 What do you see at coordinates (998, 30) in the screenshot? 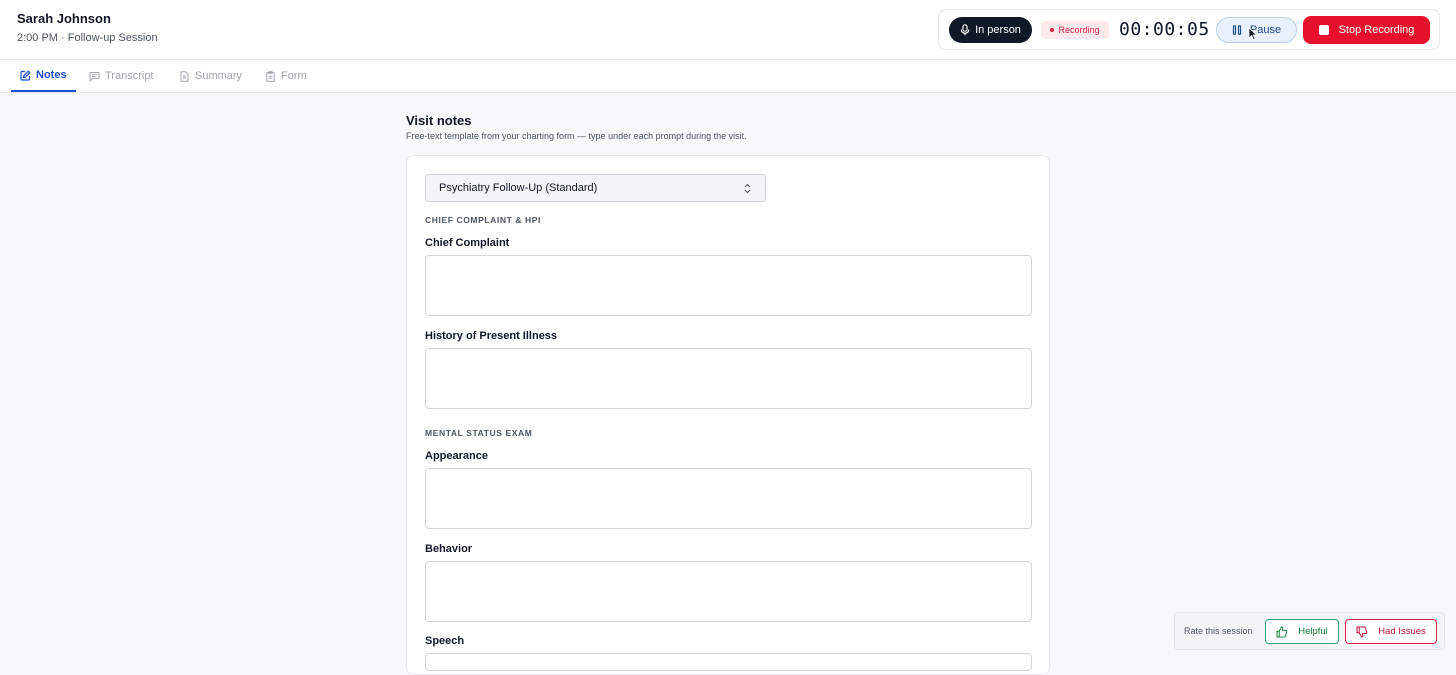
I see `in-person-label: In person` at bounding box center [998, 30].